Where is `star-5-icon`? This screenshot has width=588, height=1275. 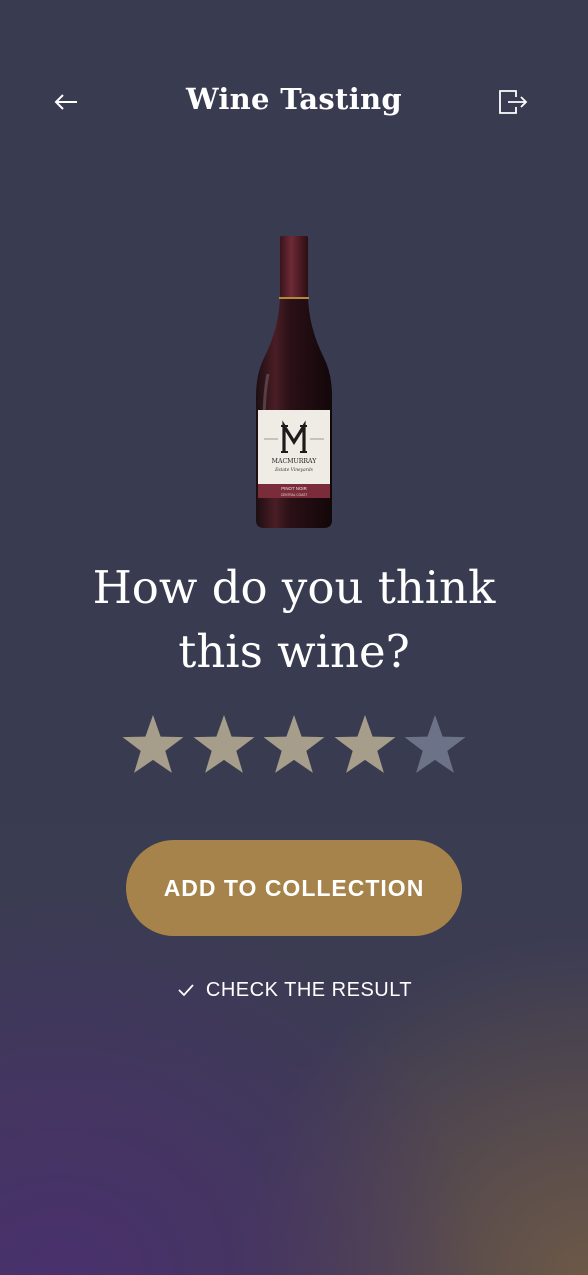 star-5-icon is located at coordinates (435, 745).